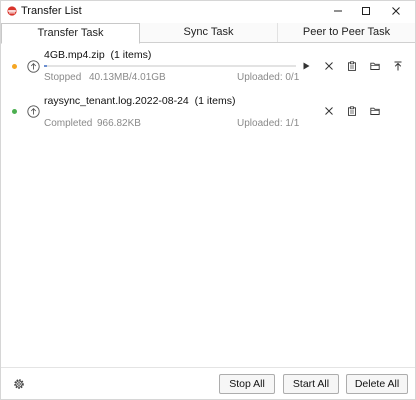  Describe the element at coordinates (140, 101) in the screenshot. I see `file-name: raysync_tenant.log.2022-08-24 (1 items)` at that location.